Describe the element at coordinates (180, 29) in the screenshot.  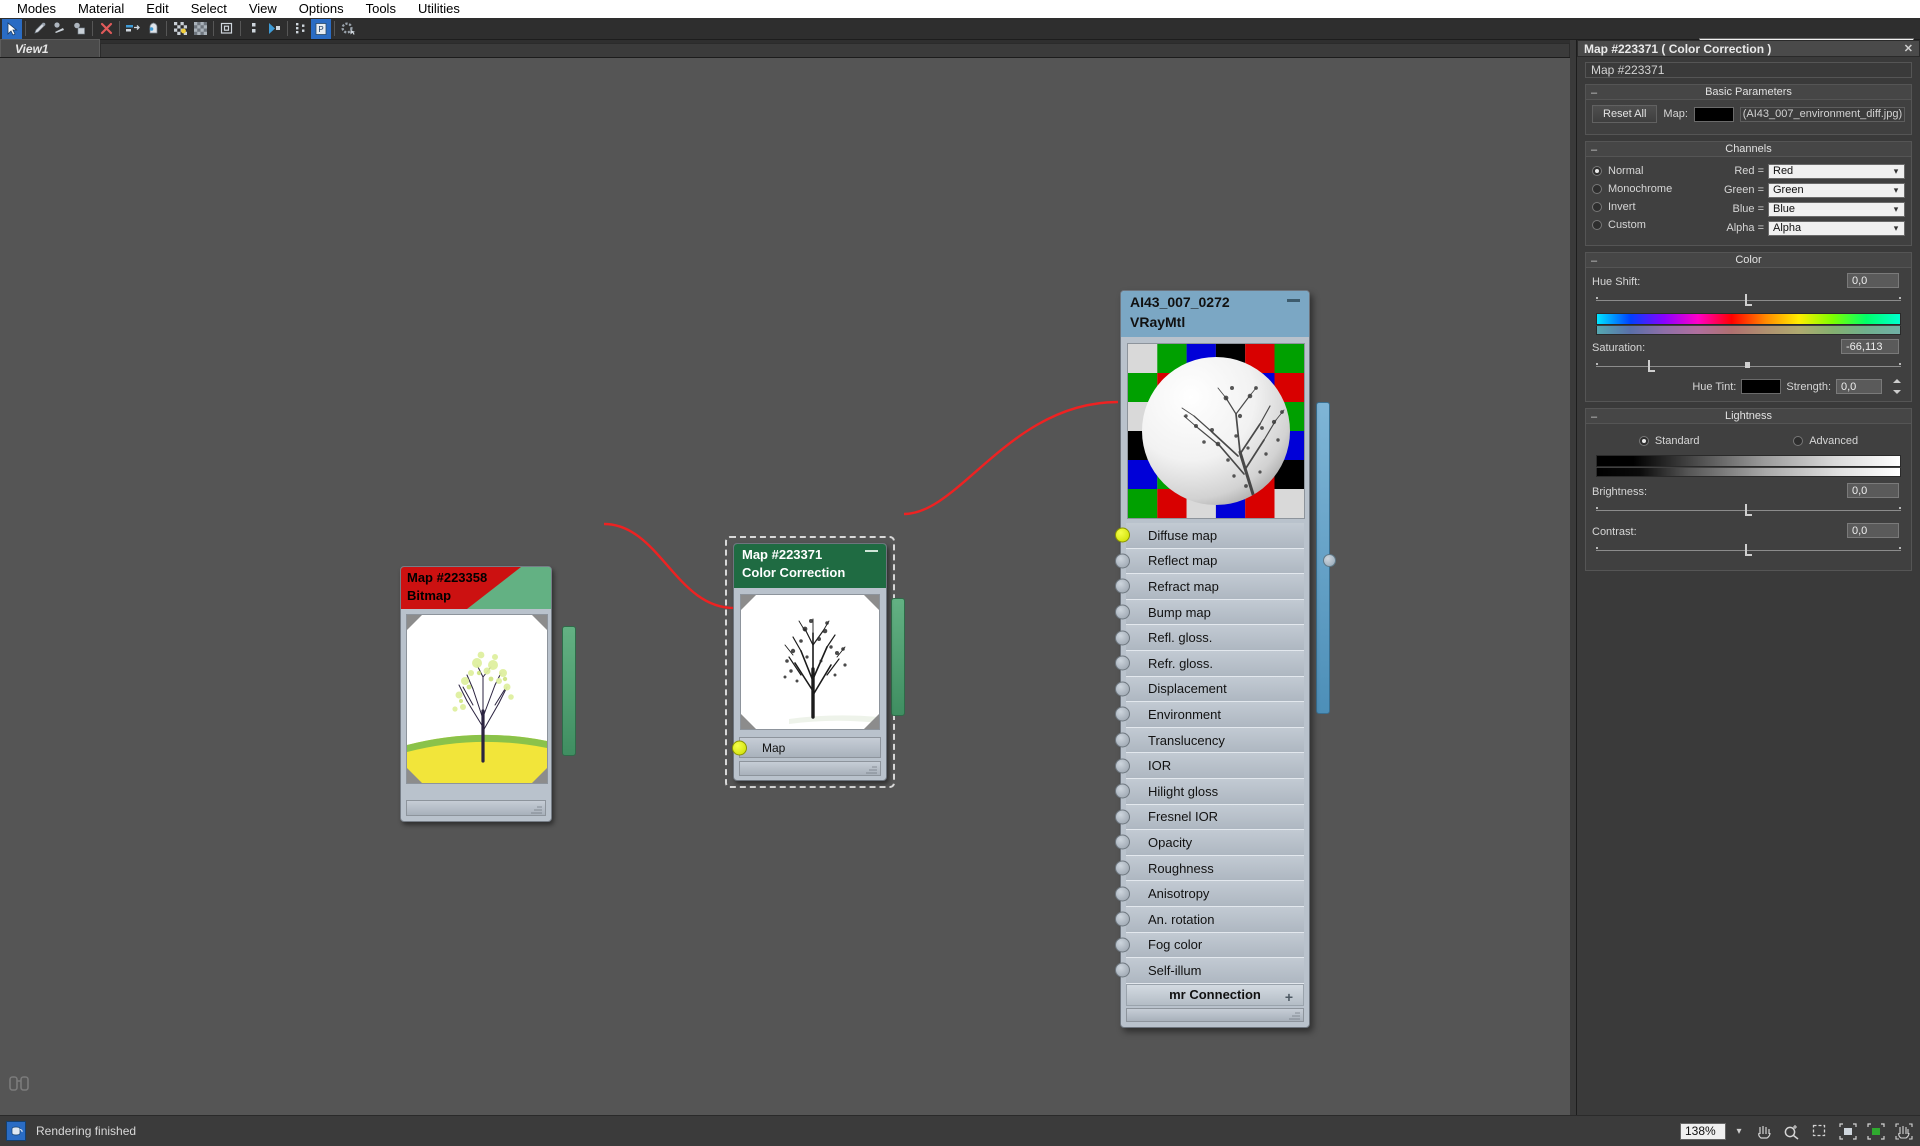
I see `background-checker-icon` at that location.